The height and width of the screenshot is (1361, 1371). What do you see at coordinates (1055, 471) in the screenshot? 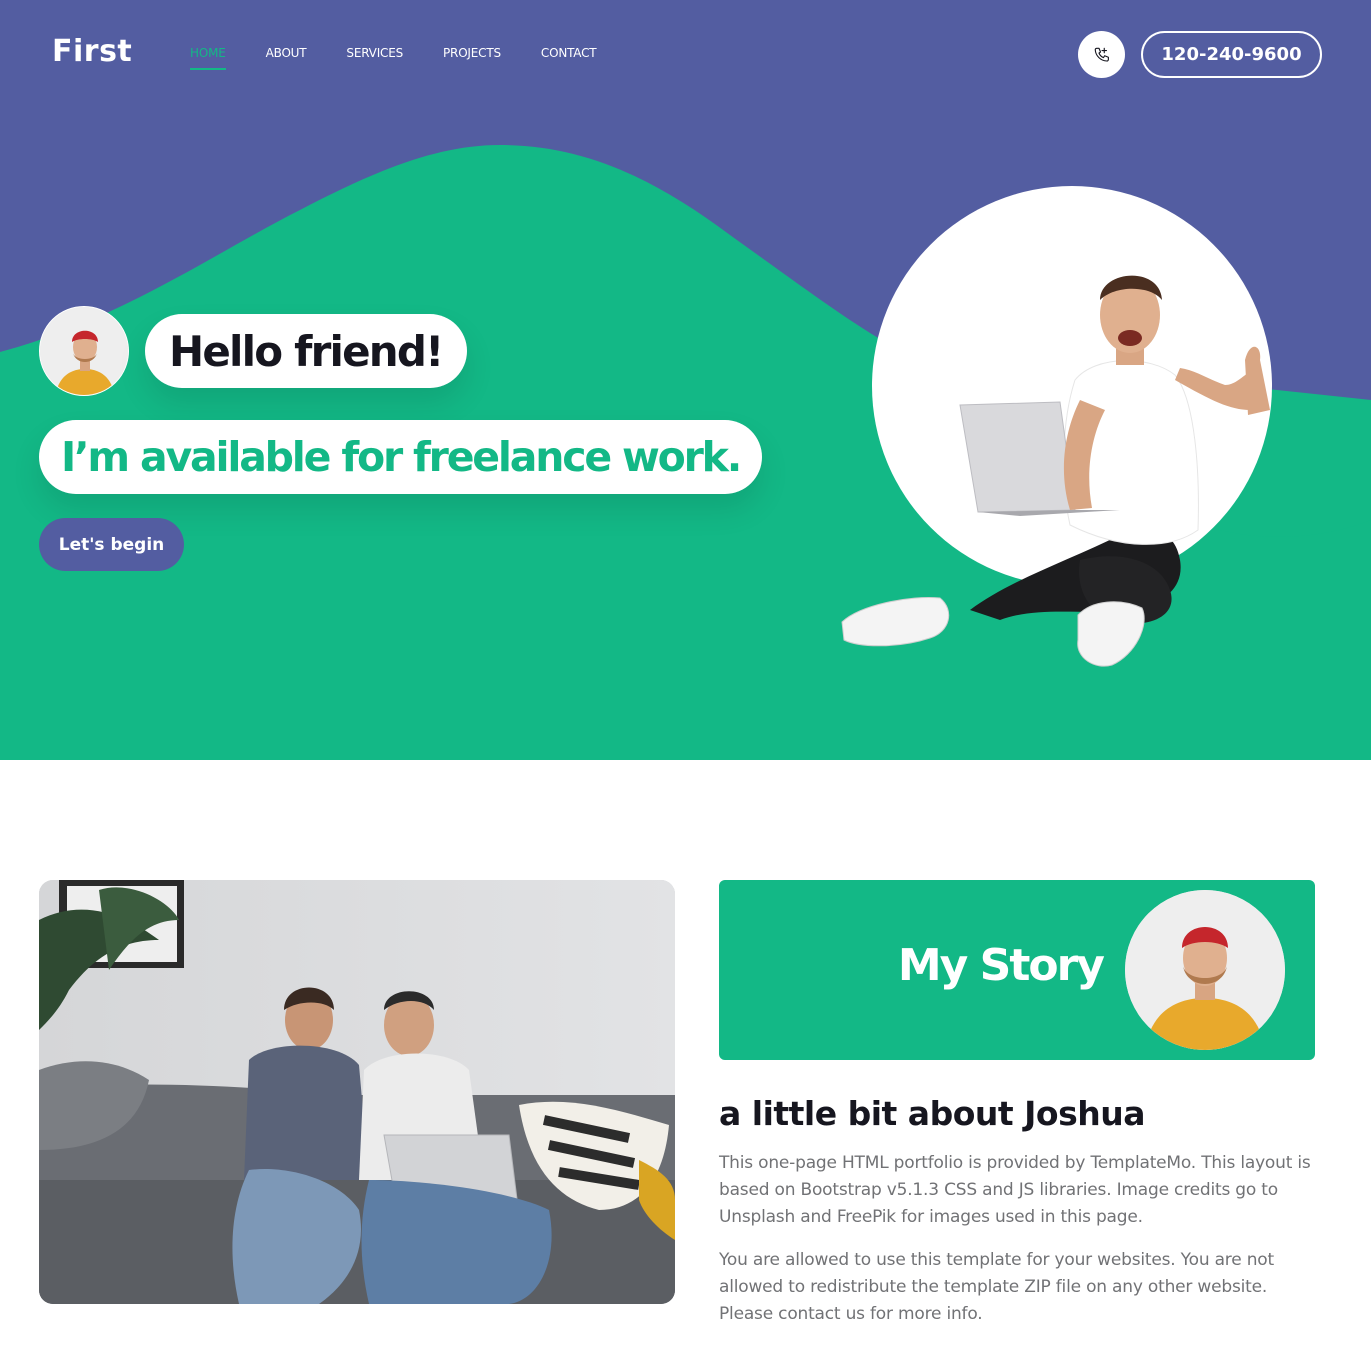
I see `hero-person-illustration` at bounding box center [1055, 471].